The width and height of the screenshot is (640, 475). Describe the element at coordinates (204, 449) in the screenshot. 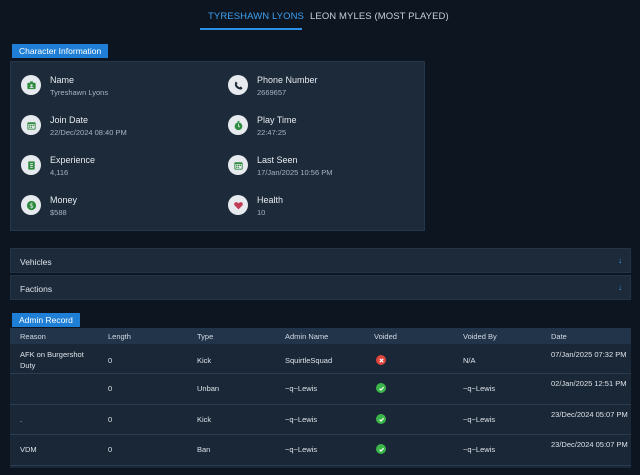

I see `cell-type: Ban` at that location.